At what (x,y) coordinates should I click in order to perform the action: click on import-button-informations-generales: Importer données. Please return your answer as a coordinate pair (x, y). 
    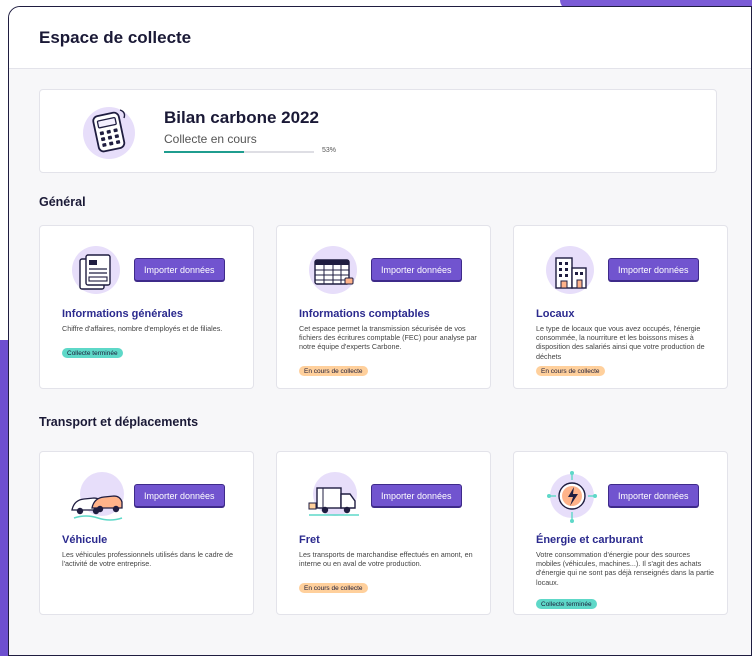
    Looking at the image, I should click on (179, 269).